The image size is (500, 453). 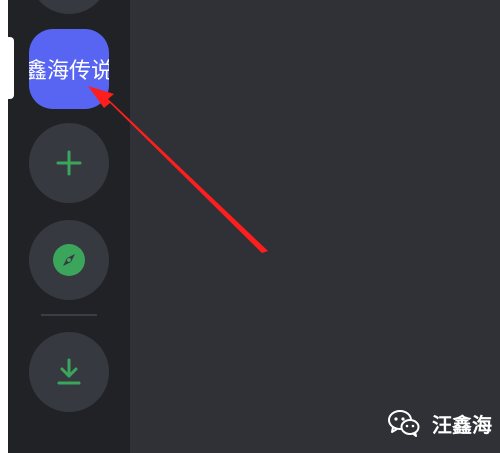 What do you see at coordinates (404, 423) in the screenshot?
I see `wechat-icon` at bounding box center [404, 423].